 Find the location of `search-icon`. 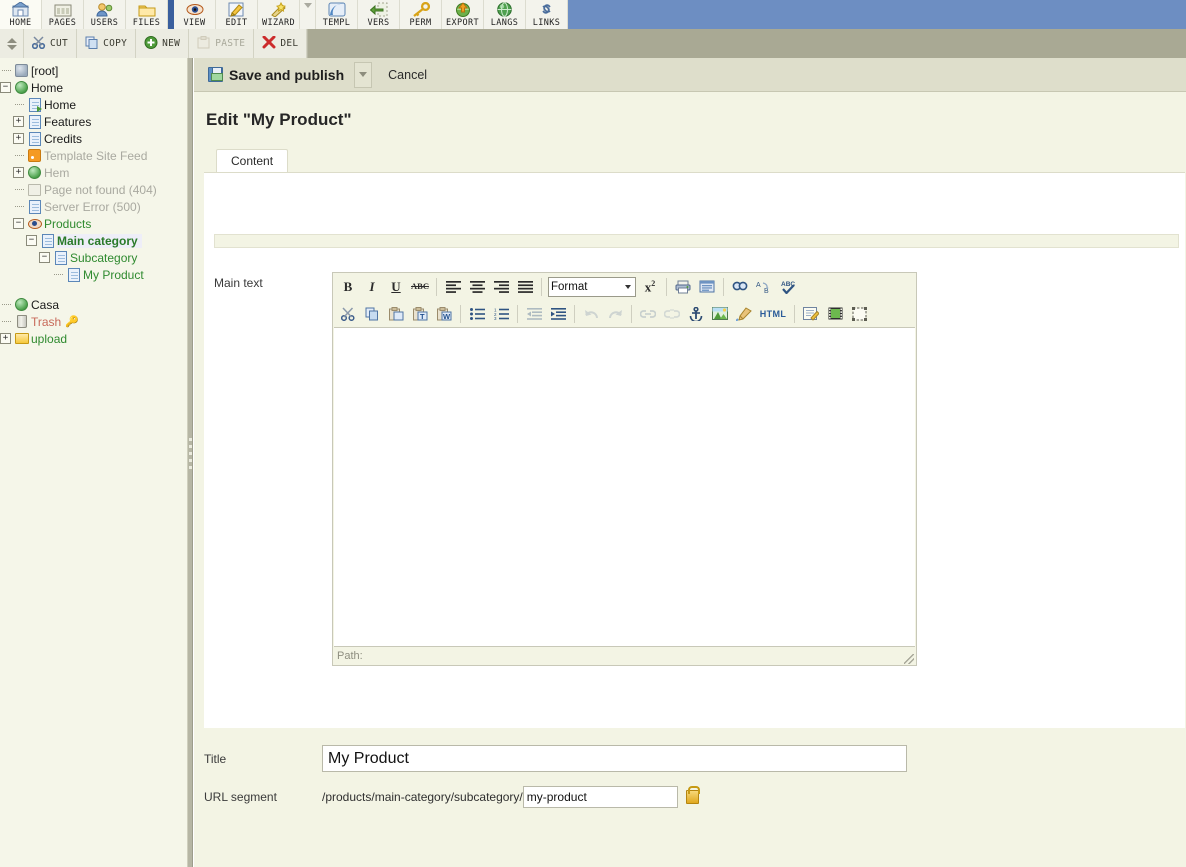

search-icon is located at coordinates (740, 287).